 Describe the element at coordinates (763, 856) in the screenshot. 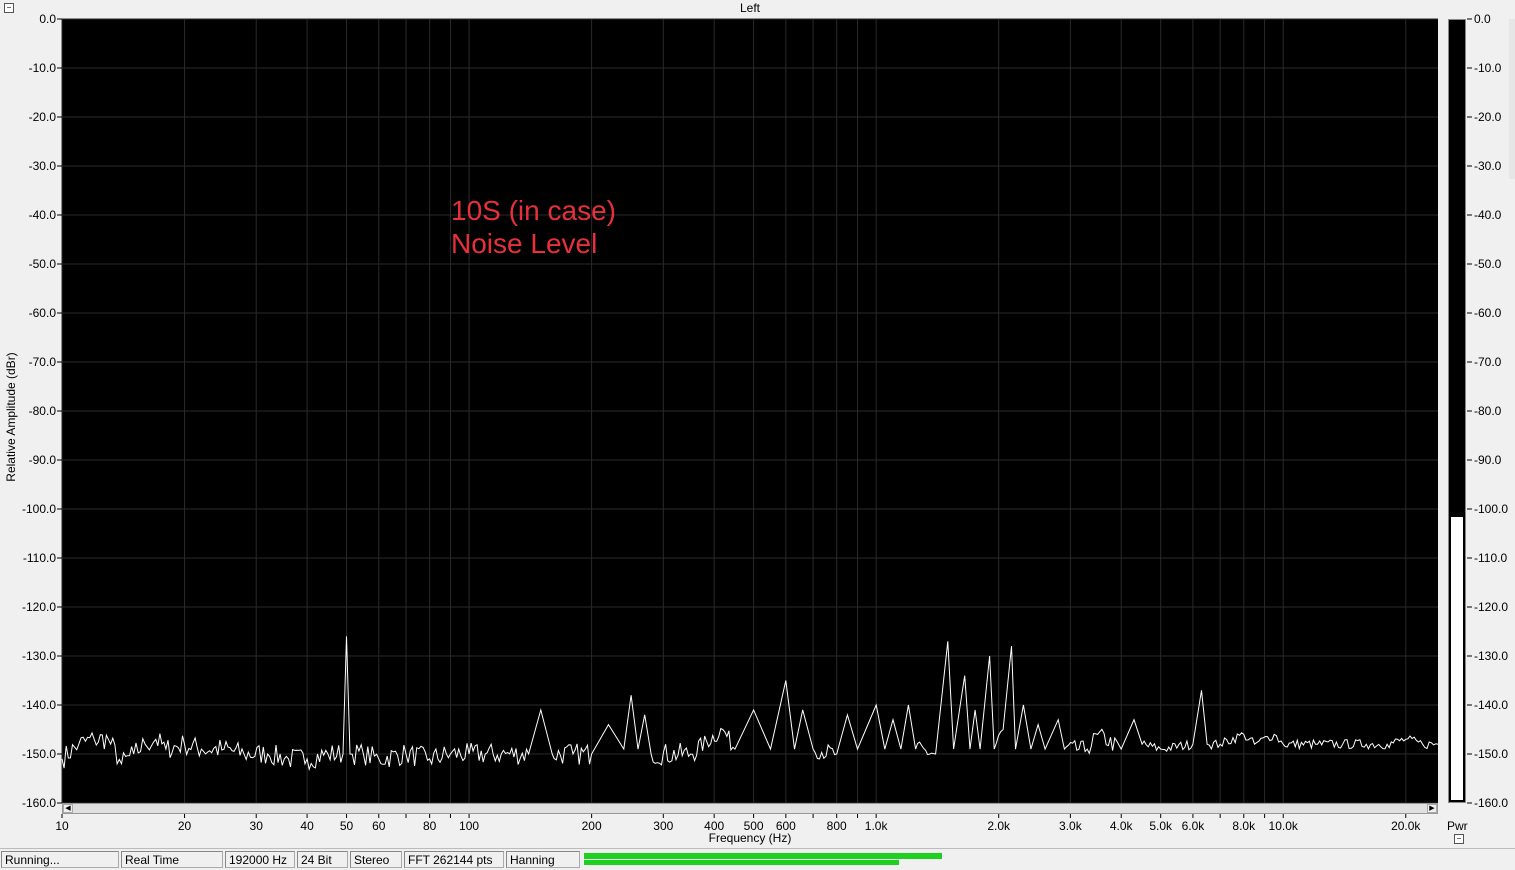

I see `progress-bar` at that location.